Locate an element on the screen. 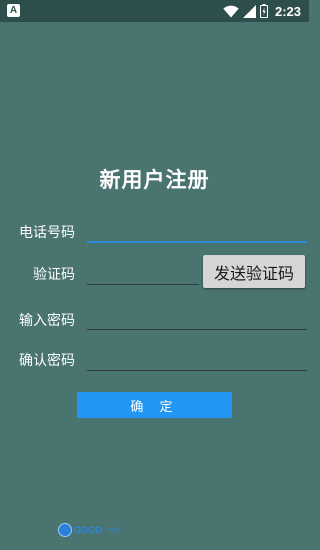 The height and width of the screenshot is (550, 320). password-input is located at coordinates (197, 318).